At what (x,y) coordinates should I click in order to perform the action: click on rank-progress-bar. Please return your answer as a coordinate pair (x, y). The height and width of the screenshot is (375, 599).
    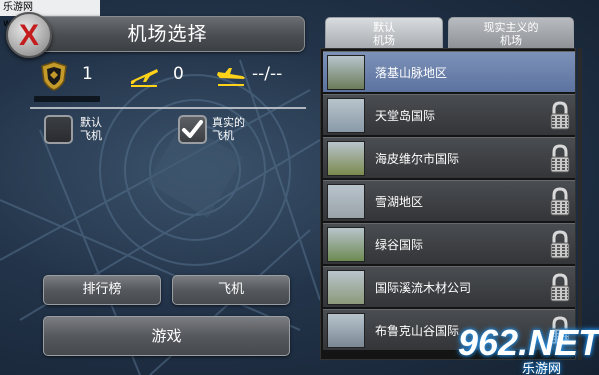
    Looking at the image, I should click on (67, 99).